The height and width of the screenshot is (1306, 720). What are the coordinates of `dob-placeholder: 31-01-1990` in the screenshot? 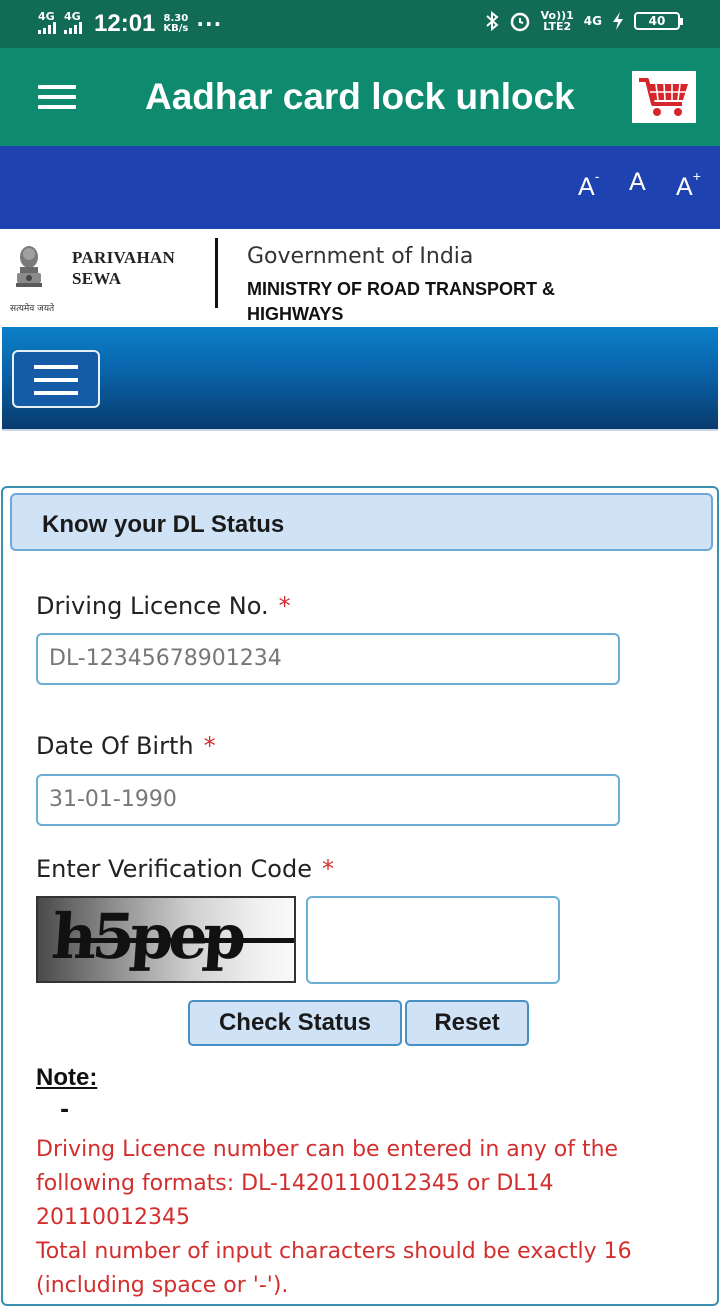 It's located at (113, 799).